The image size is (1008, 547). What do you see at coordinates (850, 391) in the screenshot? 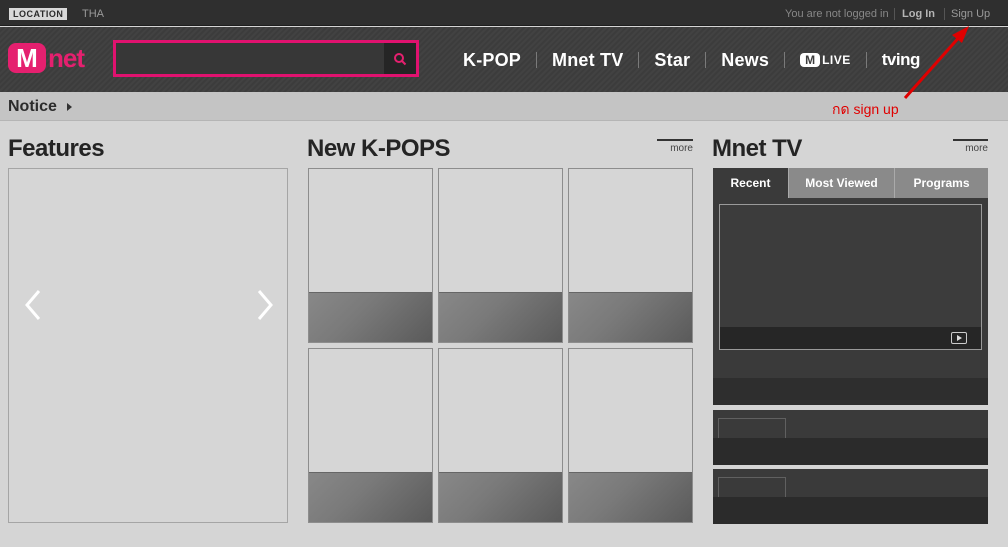
I see `video-caption-bar` at bounding box center [850, 391].